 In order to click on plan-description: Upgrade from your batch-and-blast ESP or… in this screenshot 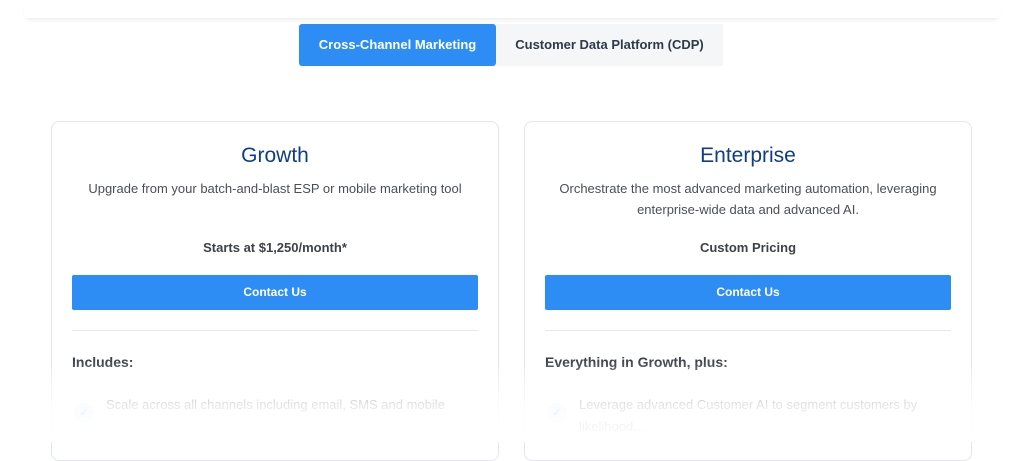, I will do `click(275, 188)`.